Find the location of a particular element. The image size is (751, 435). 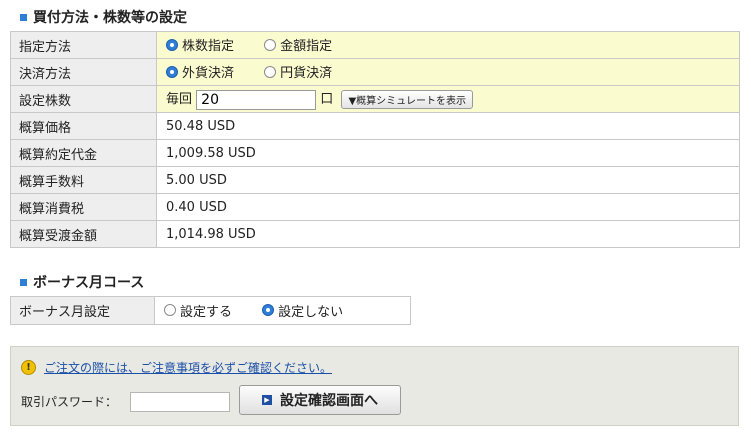

settlement-options: 外貨決済 円貨決済 is located at coordinates (448, 72).